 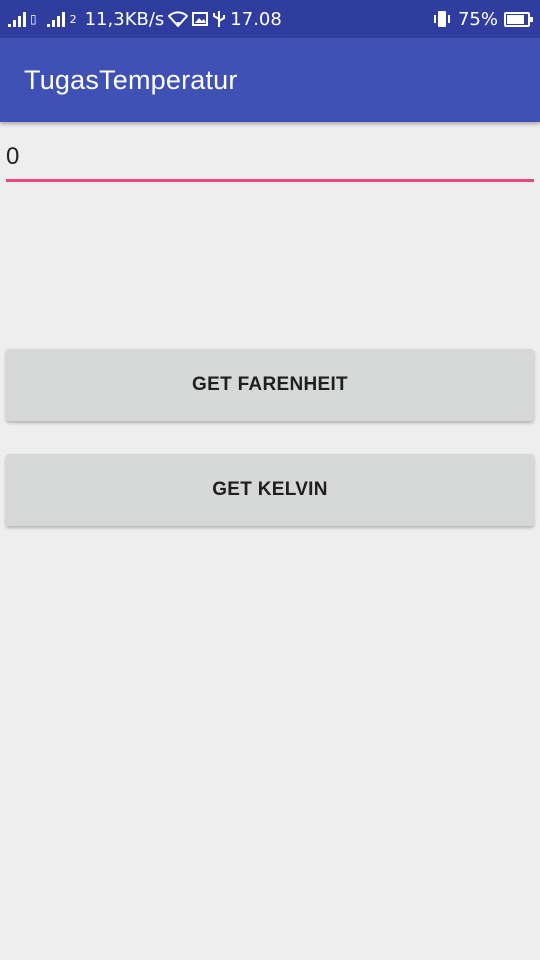 What do you see at coordinates (131, 79) in the screenshot?
I see `app-title: TugasTemperatur` at bounding box center [131, 79].